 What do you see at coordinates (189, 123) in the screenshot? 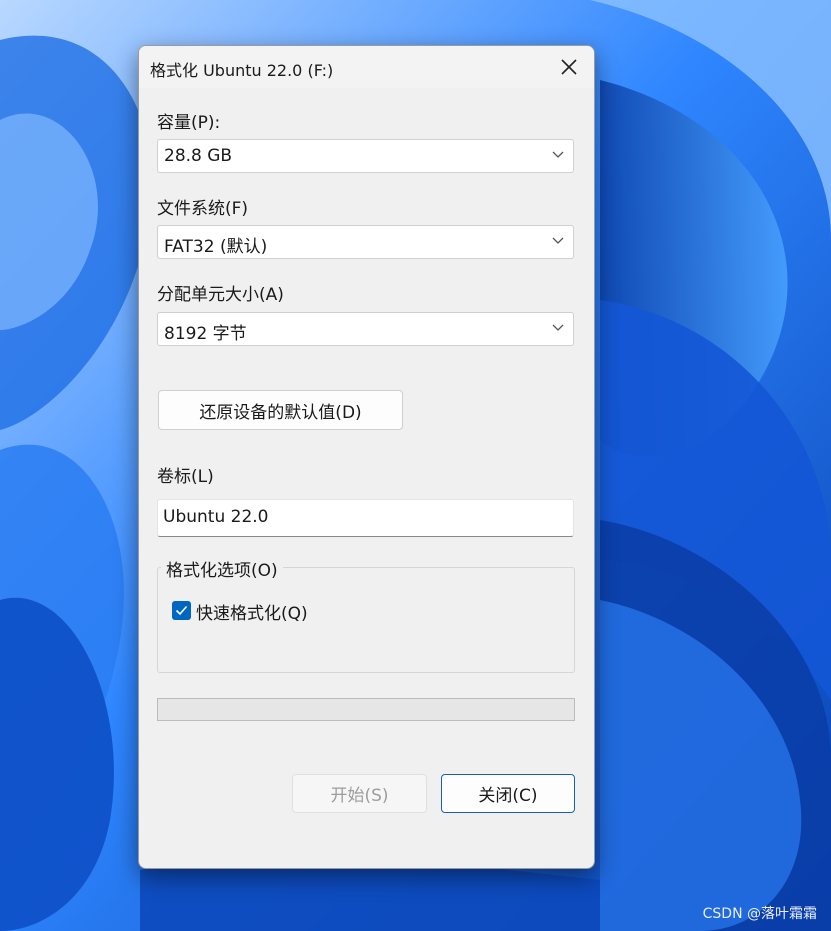
I see `capacity-label: 容量(P):` at bounding box center [189, 123].